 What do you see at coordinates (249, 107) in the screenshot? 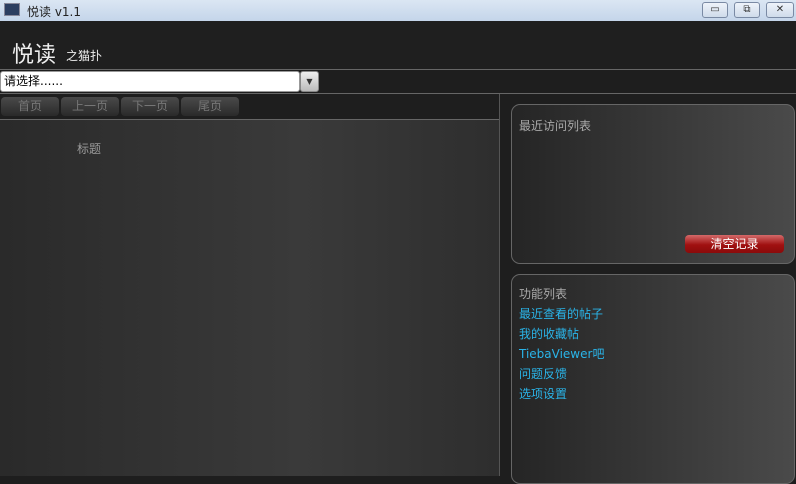
I see `pagination-bar: 首页 上一页 下一页 尾页` at bounding box center [249, 107].